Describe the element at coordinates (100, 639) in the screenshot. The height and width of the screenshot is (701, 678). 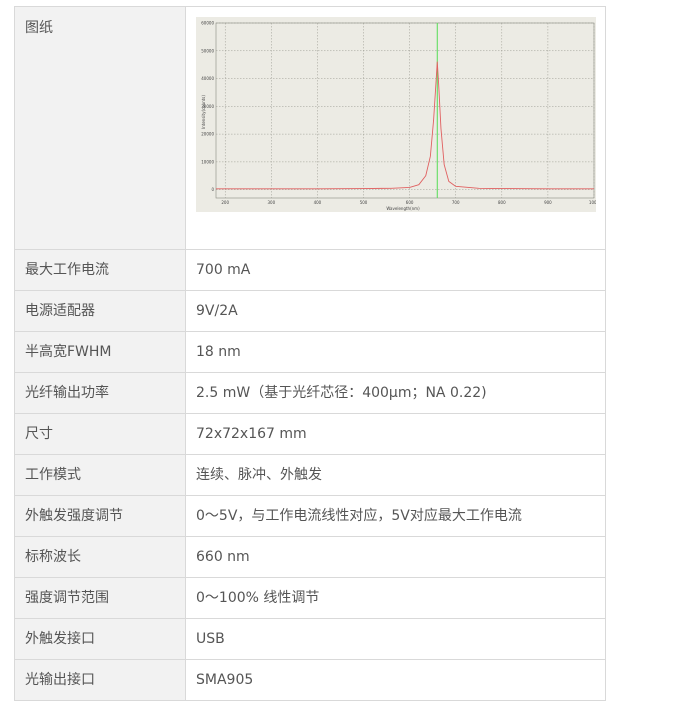
I see `row-label: 外触发接口` at that location.